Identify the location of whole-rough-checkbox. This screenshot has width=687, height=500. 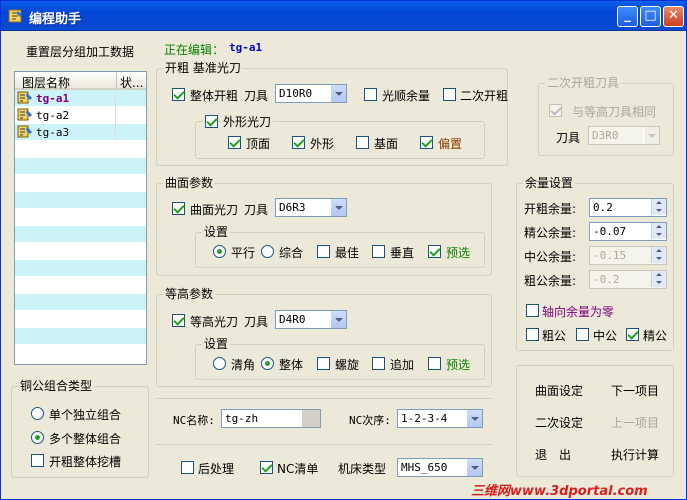
(178, 94).